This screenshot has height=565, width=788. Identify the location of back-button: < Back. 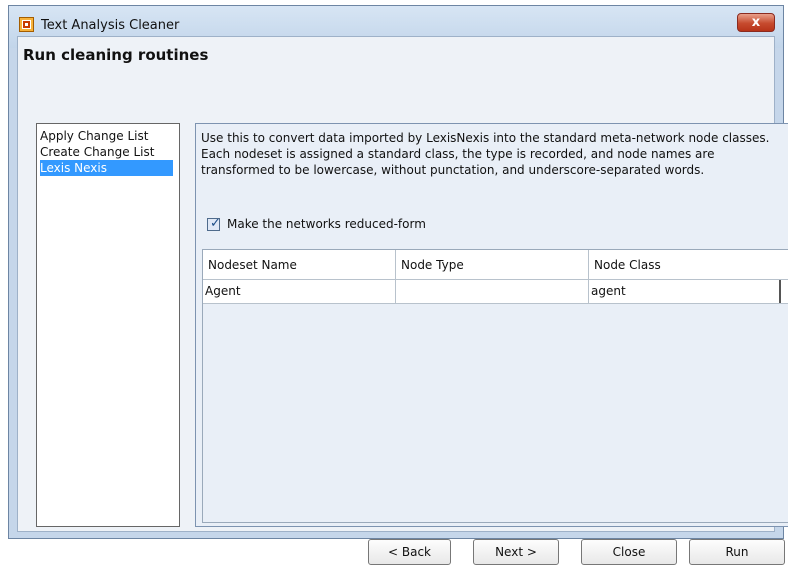
(409, 552).